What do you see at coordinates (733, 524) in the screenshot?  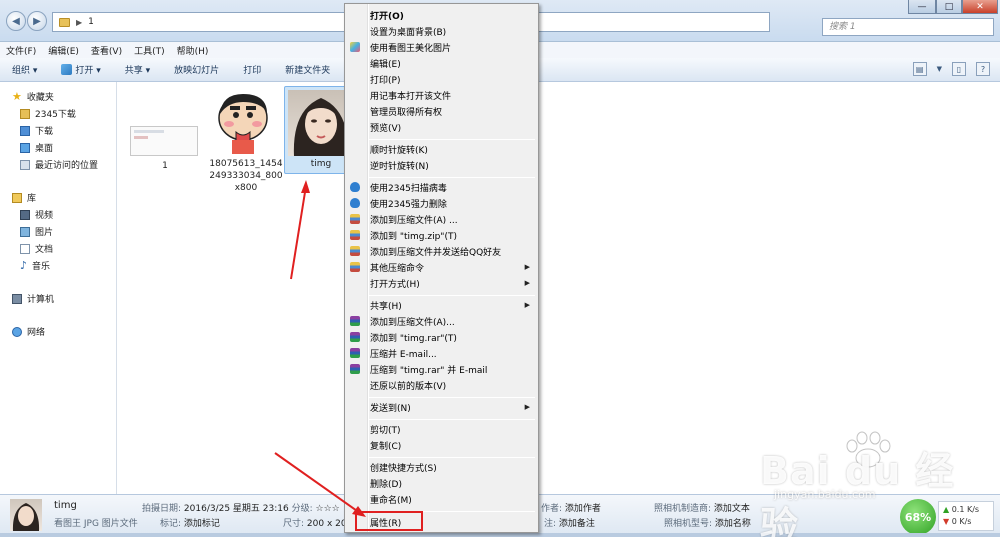 I see `add-model-field: 添加名称` at bounding box center [733, 524].